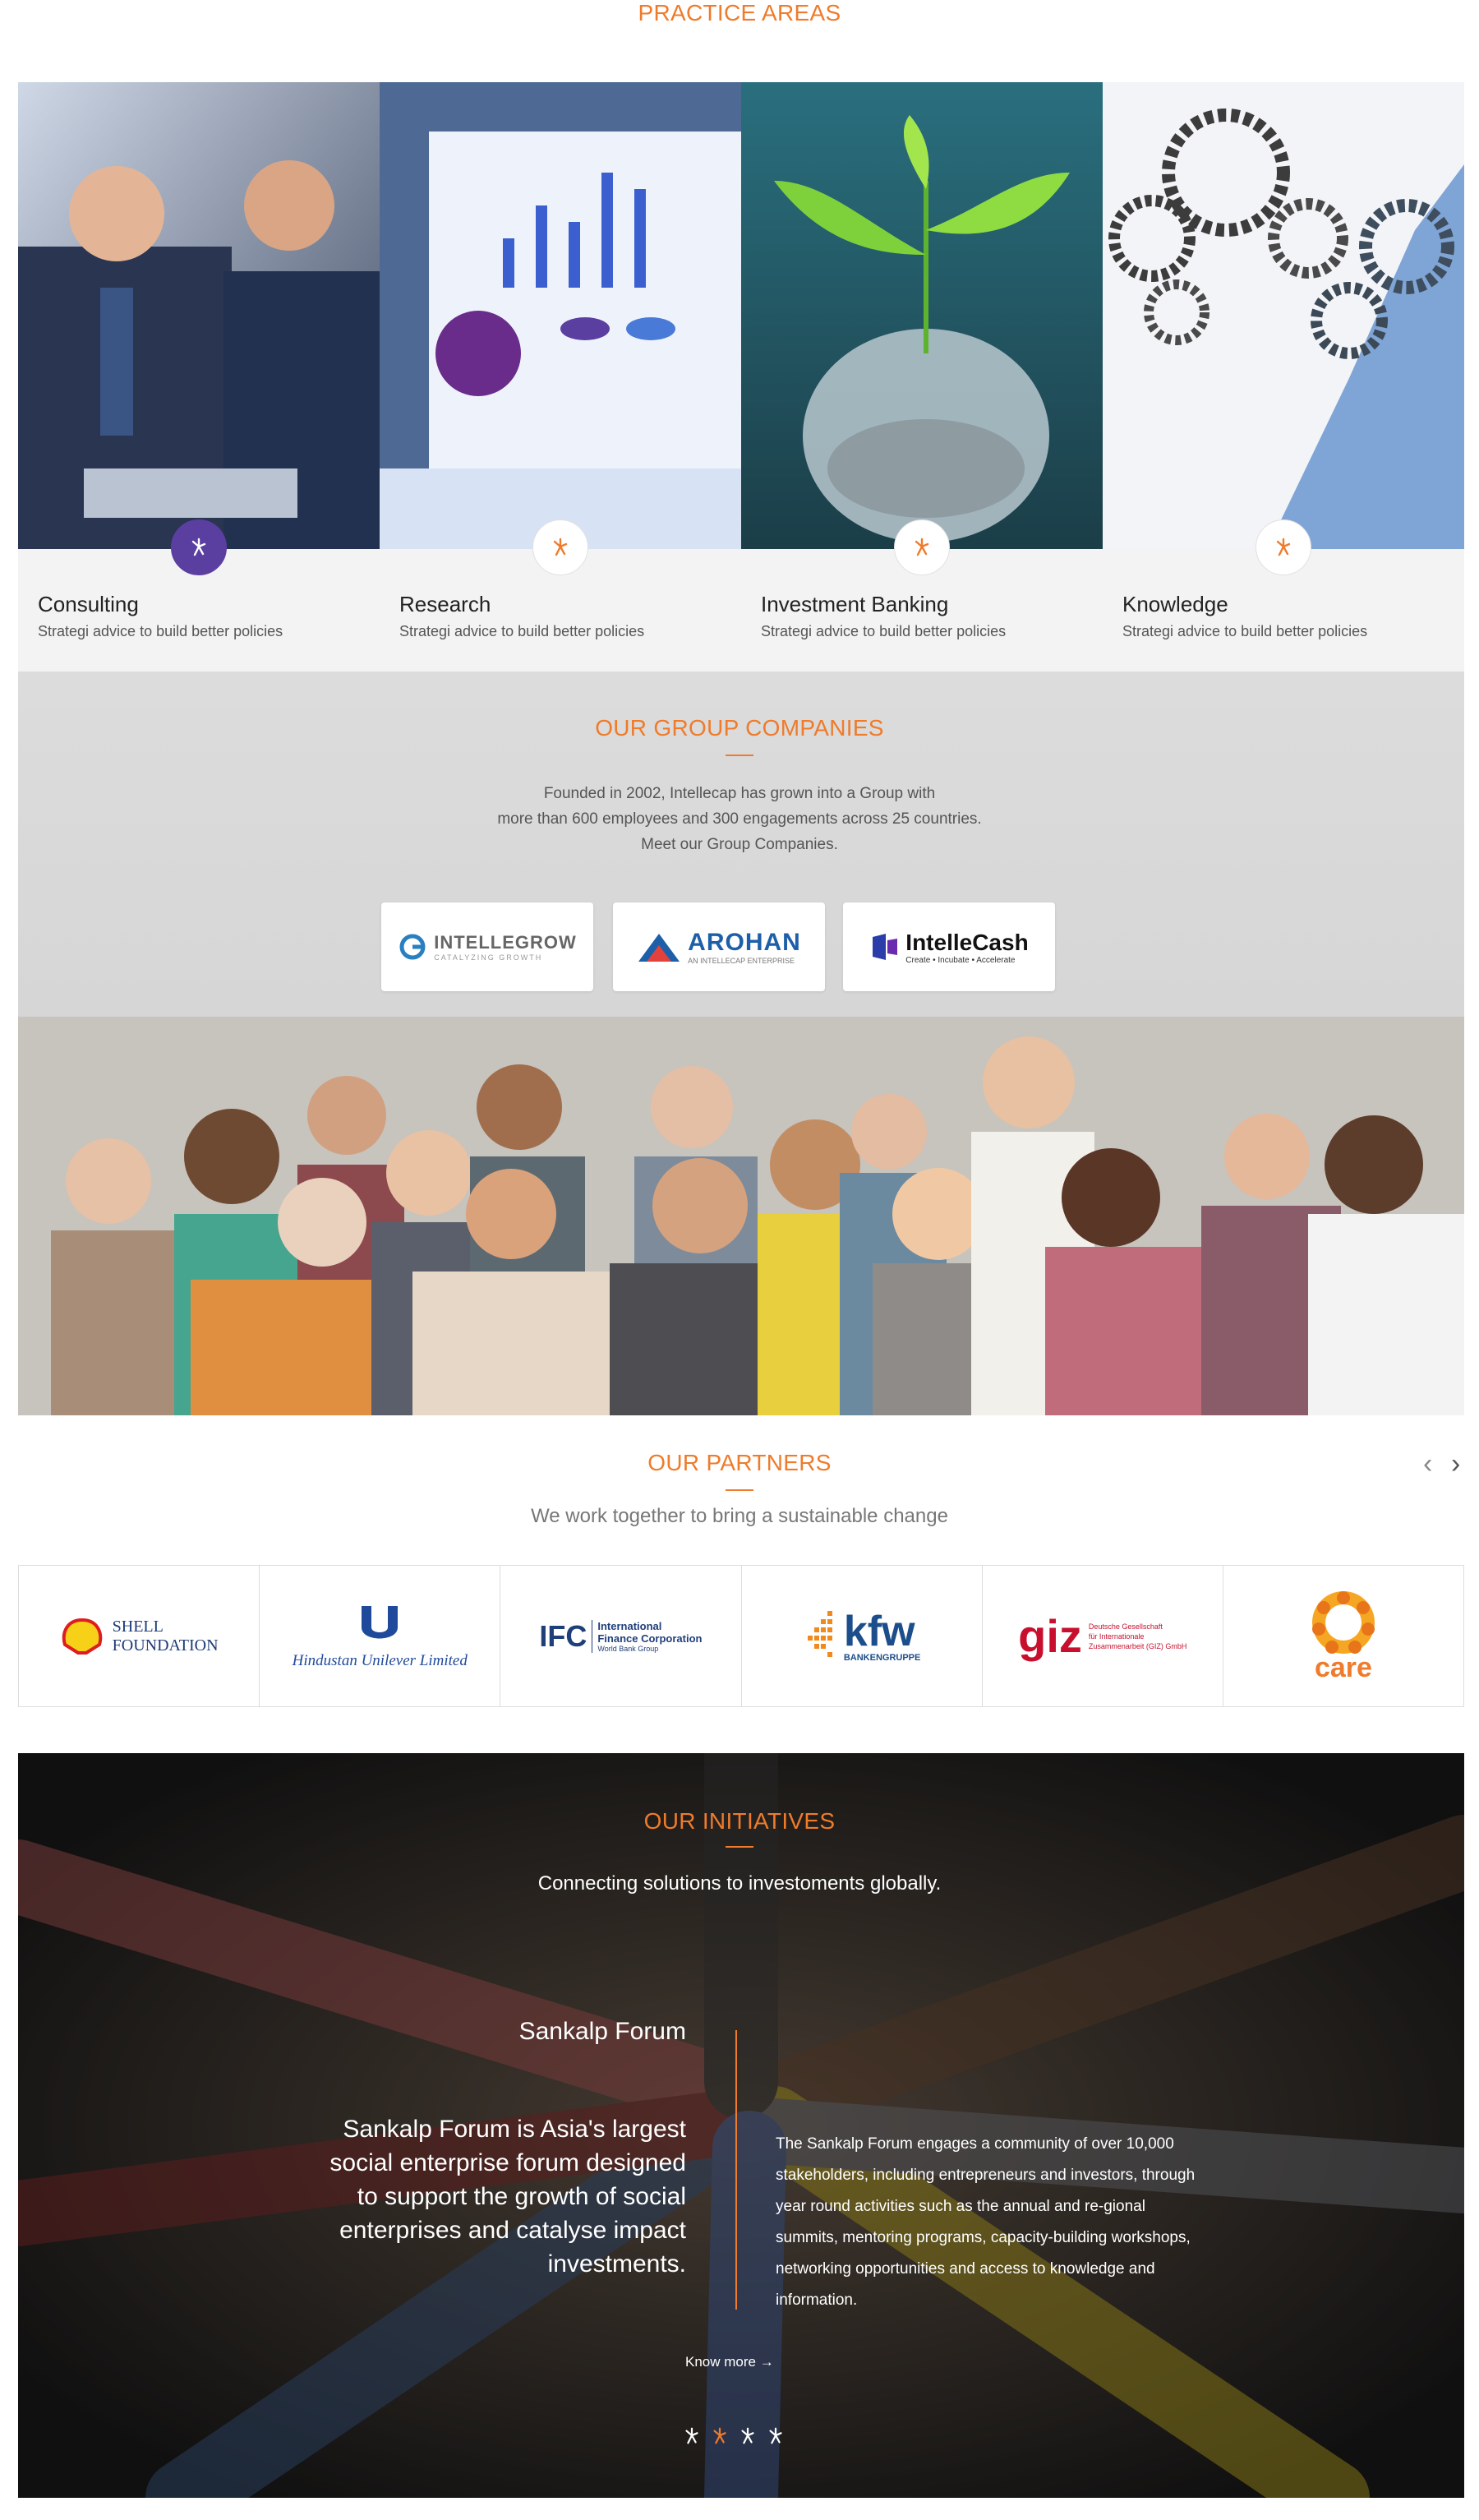 This screenshot has height=2520, width=1479. What do you see at coordinates (381, 1621) in the screenshot?
I see `unilever-u-icon` at bounding box center [381, 1621].